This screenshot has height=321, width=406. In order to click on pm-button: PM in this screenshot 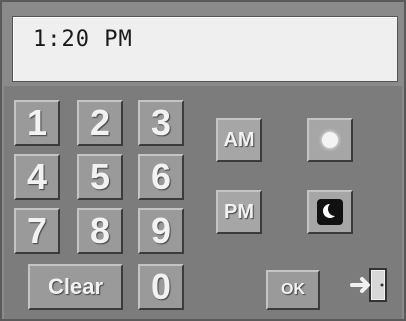, I will do `click(239, 212)`.